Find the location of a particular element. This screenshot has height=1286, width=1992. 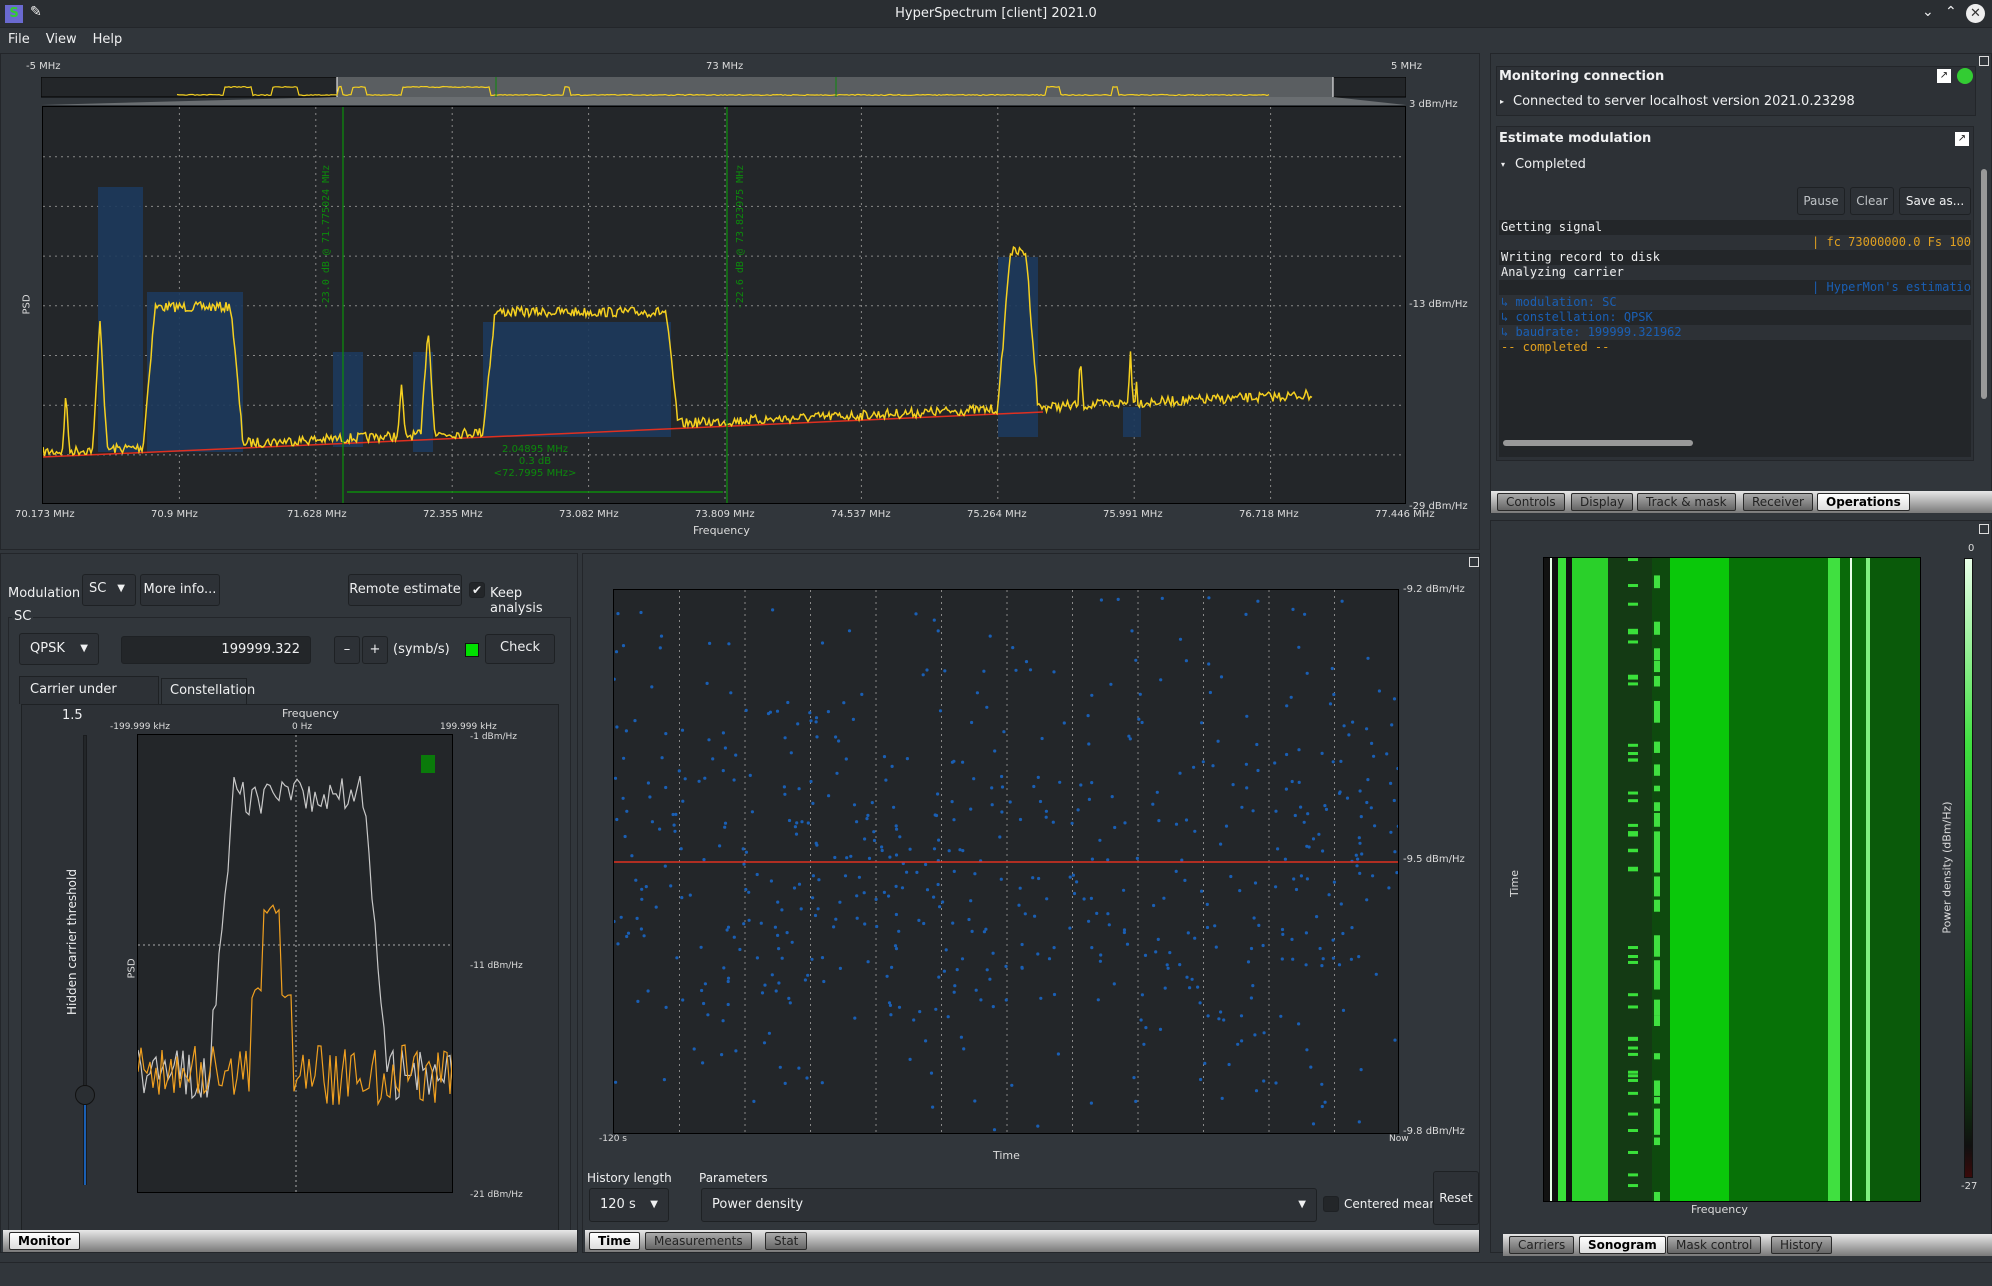

tab-carriers: Carriers is located at coordinates (1542, 1245).